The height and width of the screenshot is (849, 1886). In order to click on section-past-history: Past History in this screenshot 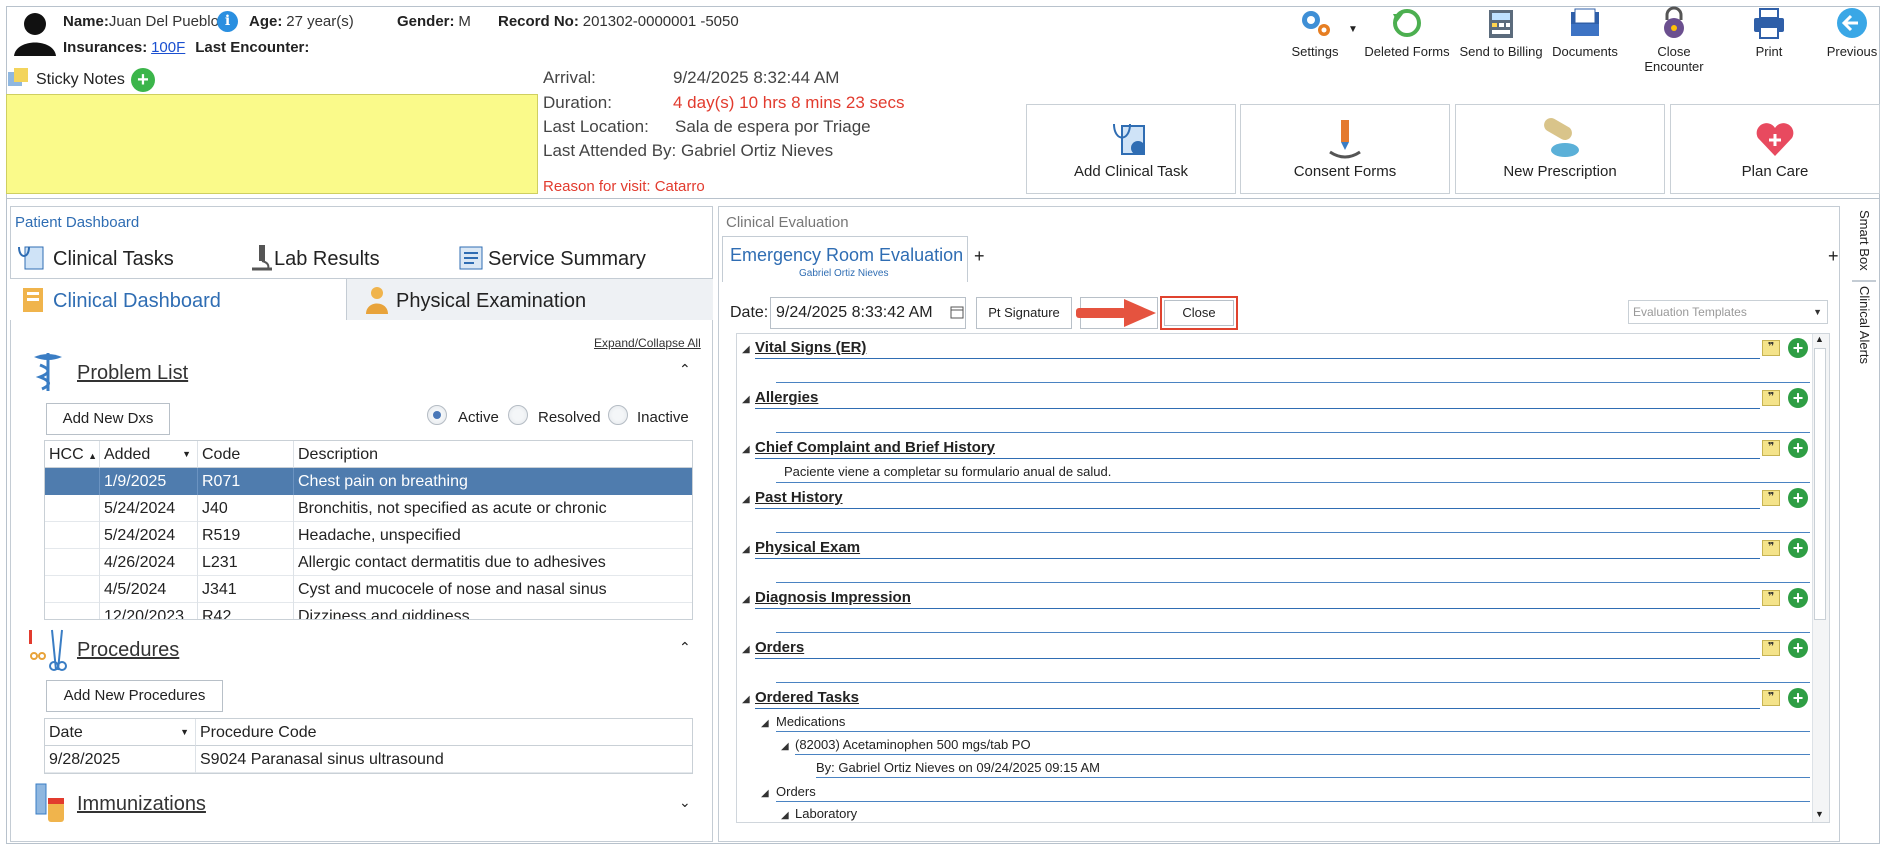, I will do `click(799, 497)`.